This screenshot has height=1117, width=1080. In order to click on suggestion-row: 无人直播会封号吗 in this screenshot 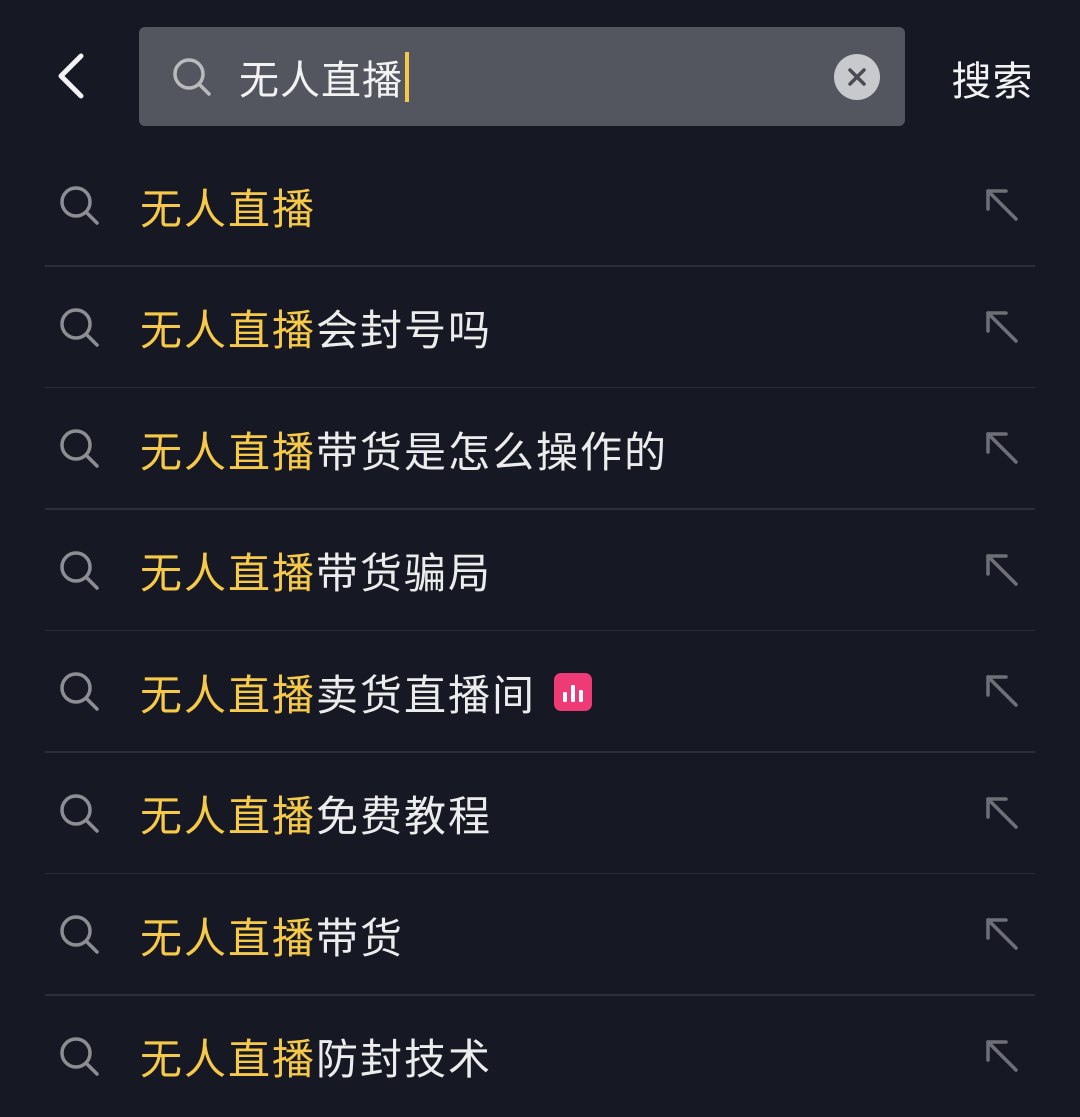, I will do `click(540, 328)`.